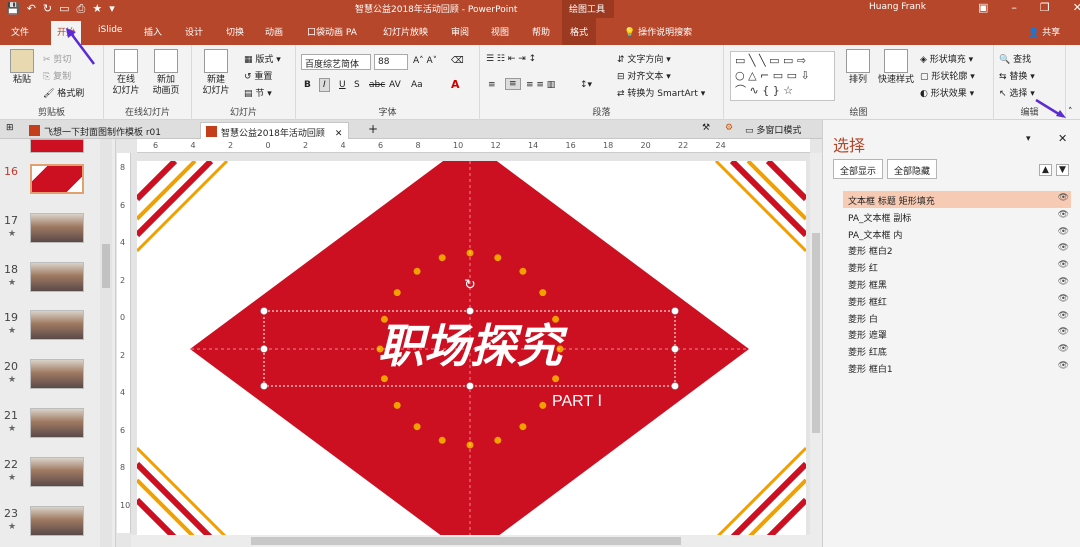 This screenshot has height=547, width=1080. What do you see at coordinates (357, 85) in the screenshot?
I see `shadow-button: S` at bounding box center [357, 85].